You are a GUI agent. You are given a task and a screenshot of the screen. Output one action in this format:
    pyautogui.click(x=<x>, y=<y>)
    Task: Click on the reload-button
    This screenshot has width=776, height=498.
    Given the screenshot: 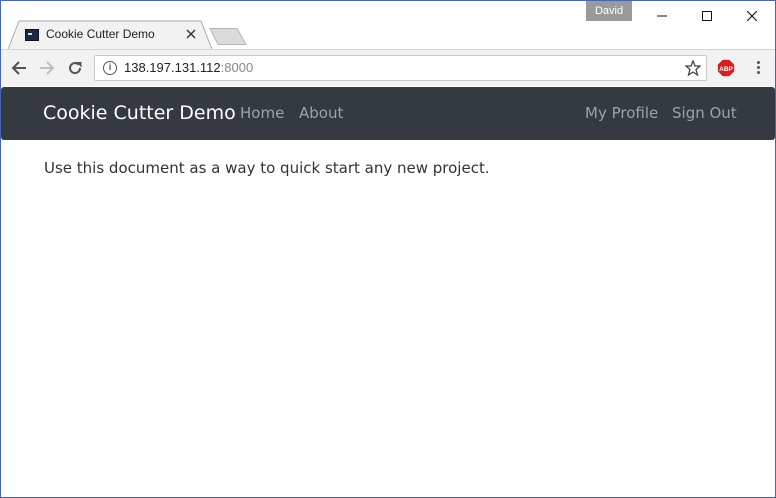 What is the action you would take?
    pyautogui.click(x=75, y=68)
    